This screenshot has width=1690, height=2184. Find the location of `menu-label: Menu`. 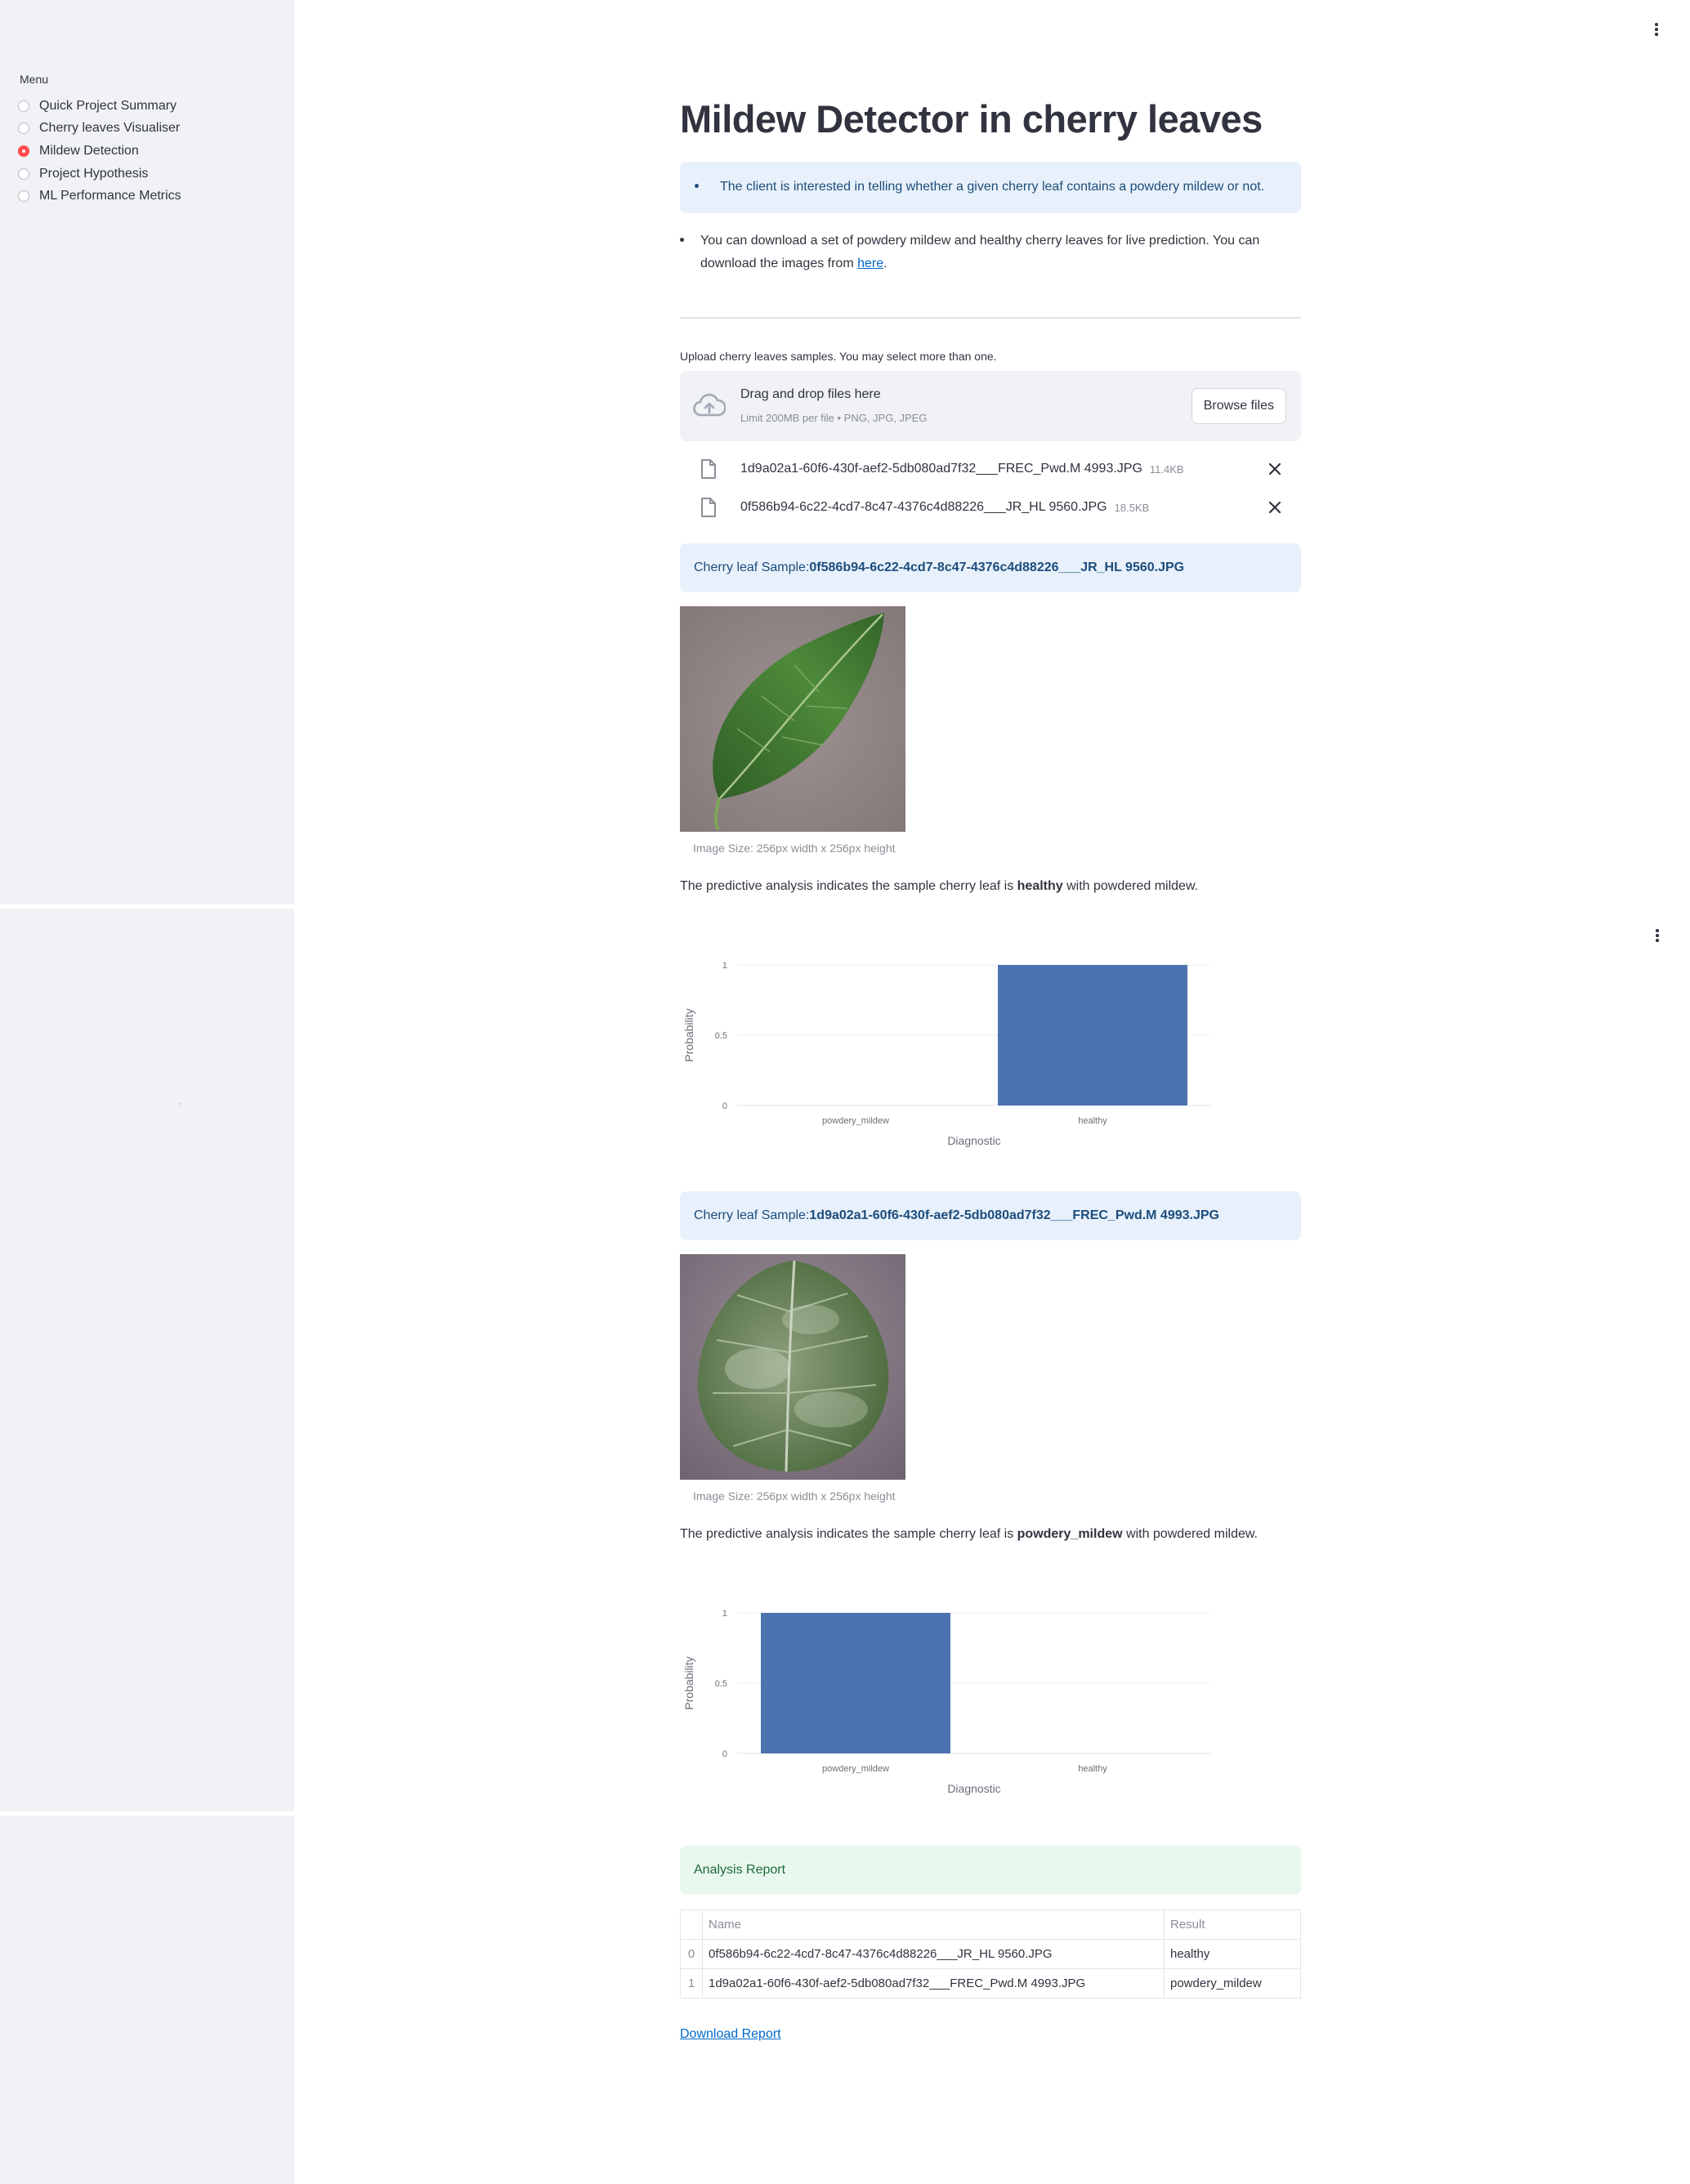

menu-label: Menu is located at coordinates (34, 79).